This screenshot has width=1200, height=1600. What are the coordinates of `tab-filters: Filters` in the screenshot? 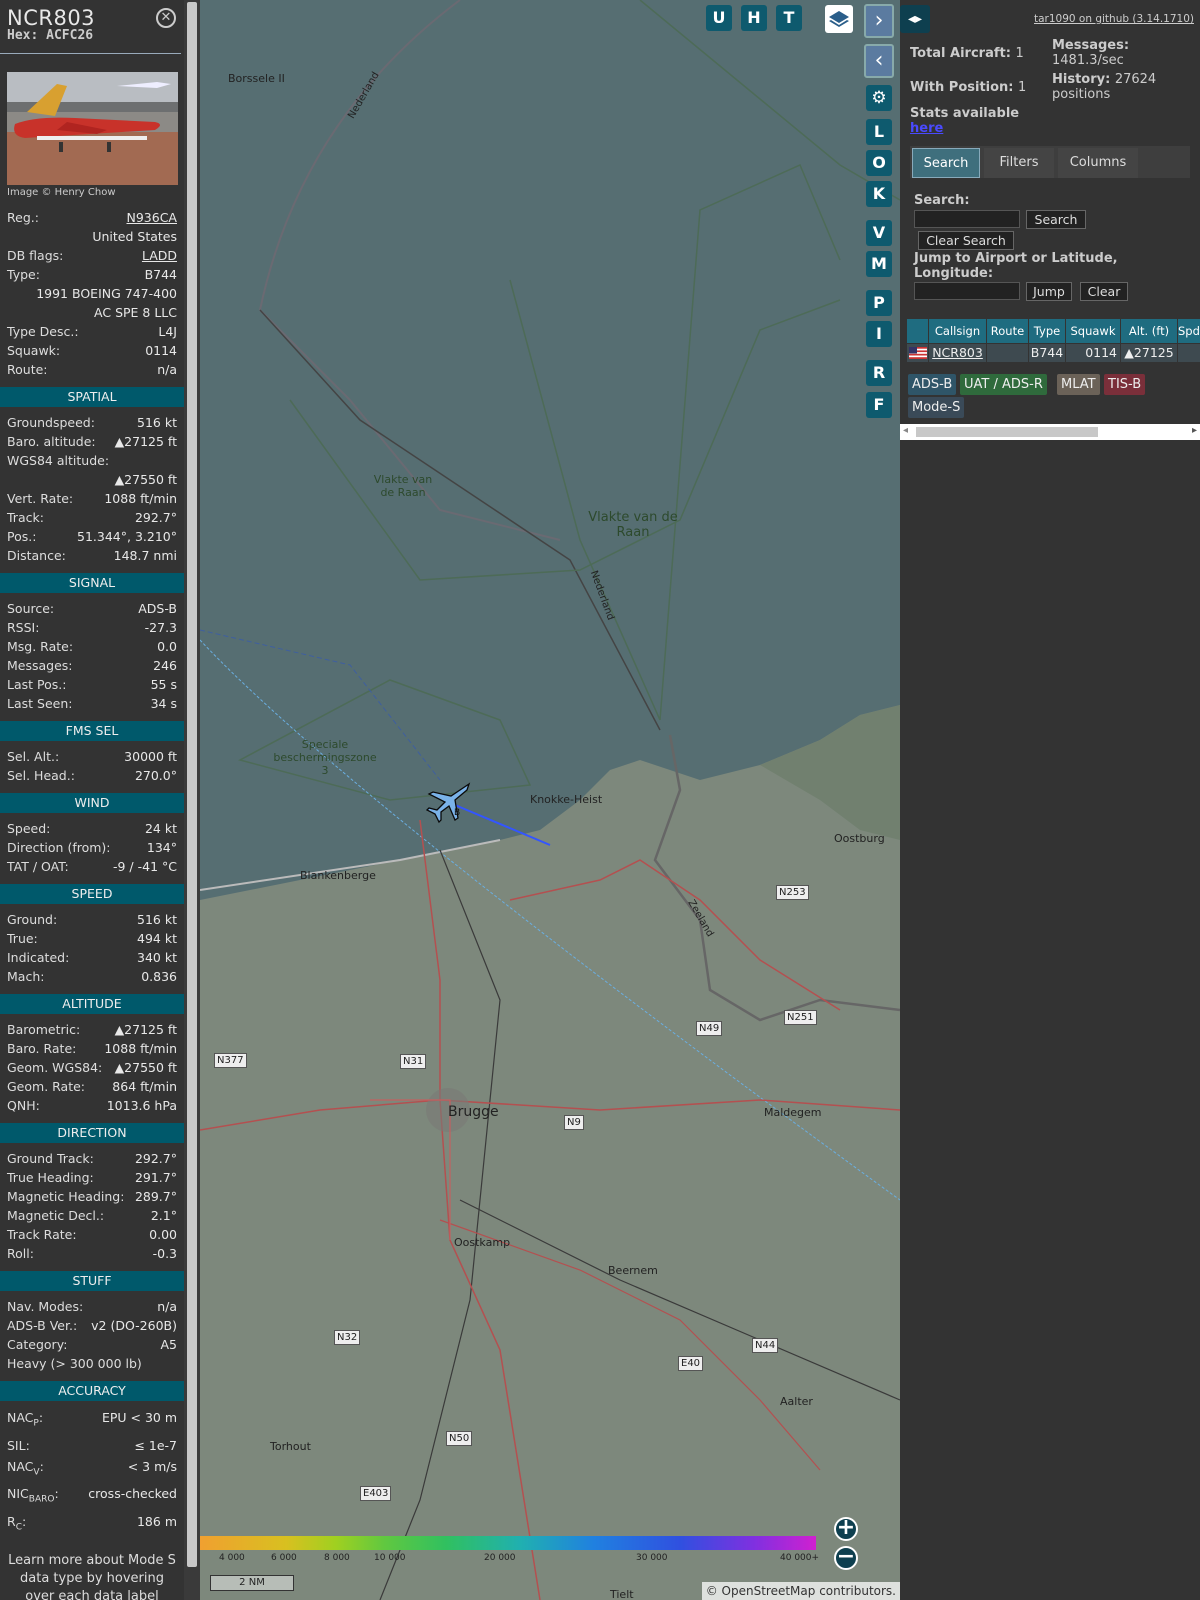 It's located at (1019, 163).